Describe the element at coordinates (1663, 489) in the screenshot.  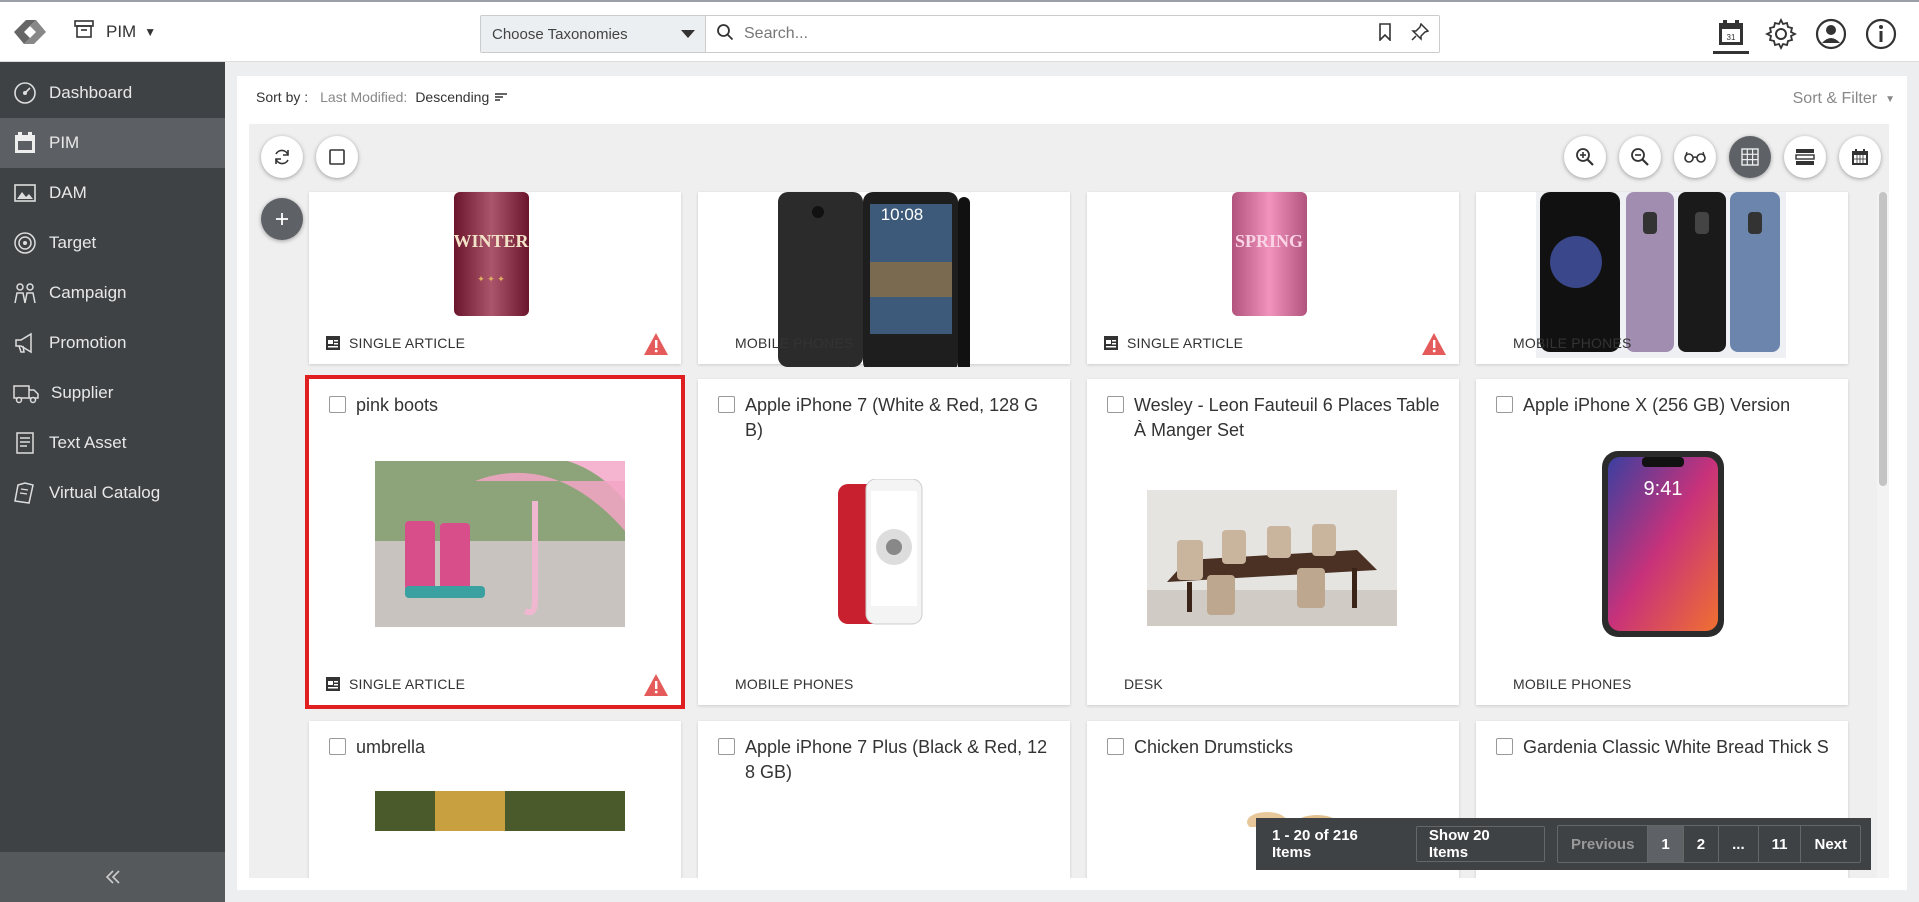
I see `phone-clock-text: 9:41` at that location.